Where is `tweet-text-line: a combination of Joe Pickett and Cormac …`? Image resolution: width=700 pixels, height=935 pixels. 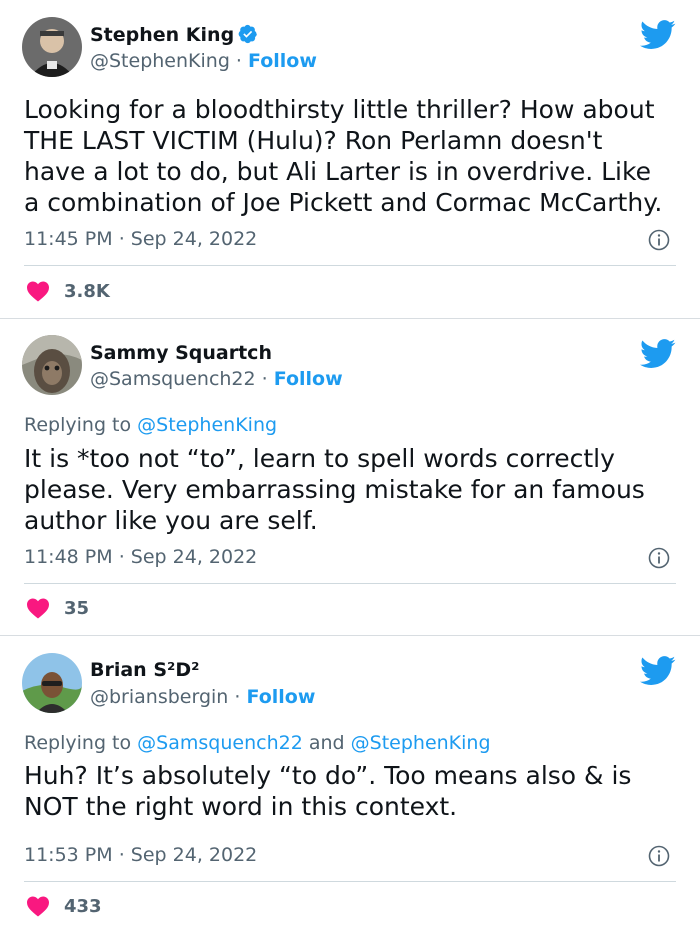 tweet-text-line: a combination of Joe Pickett and Cormac … is located at coordinates (343, 202).